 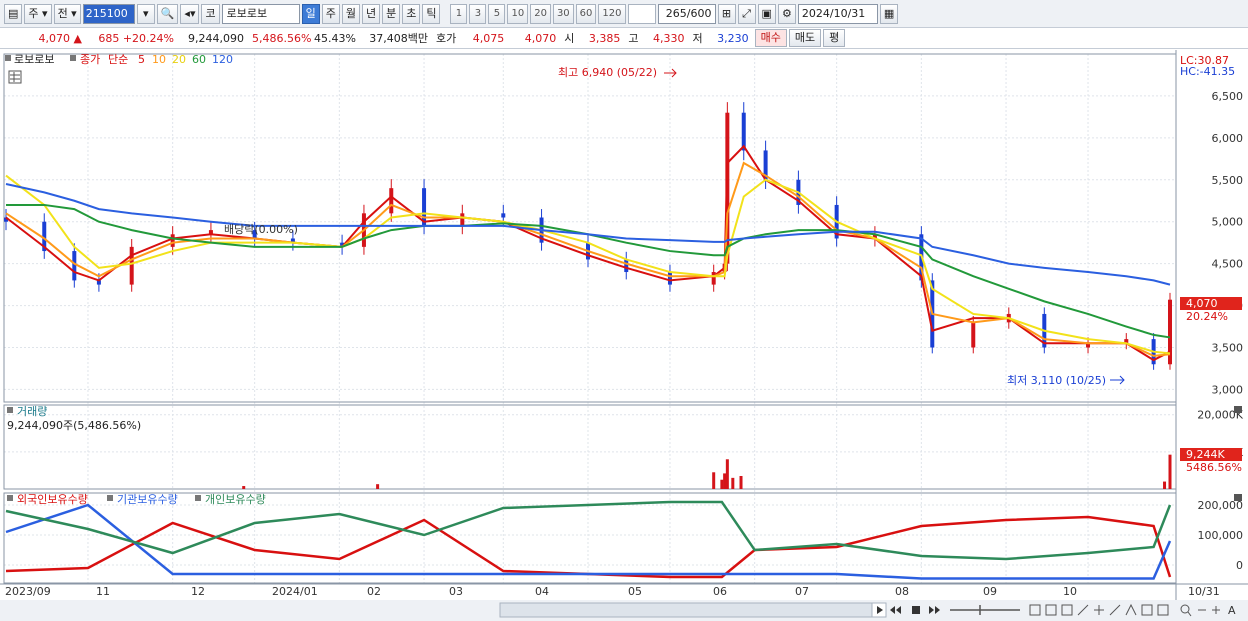 What do you see at coordinates (411, 13) in the screenshot?
I see `period-second: 초` at bounding box center [411, 13].